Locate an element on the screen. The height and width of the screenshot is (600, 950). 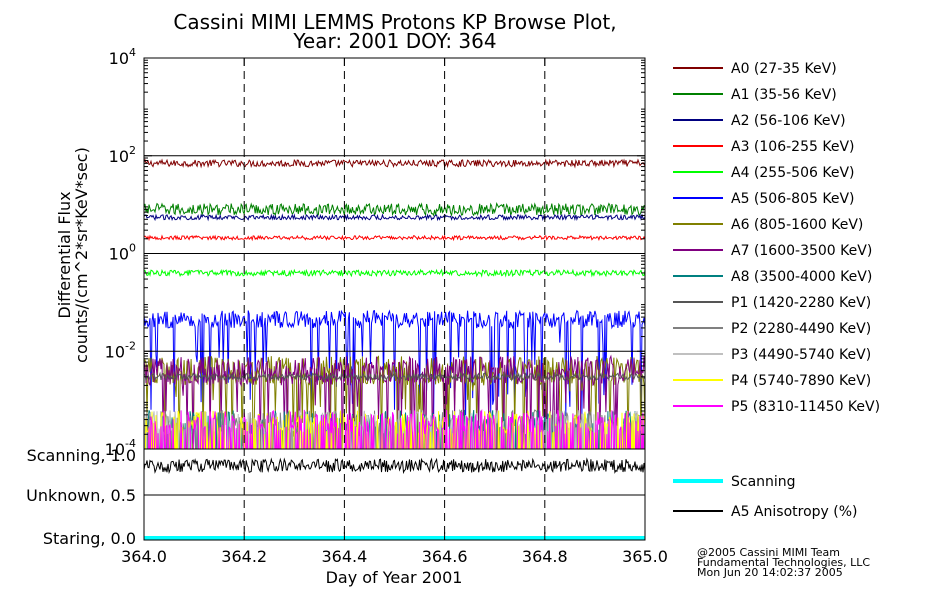
legend-label: A5 Anisotropy (%) is located at coordinates (794, 512).